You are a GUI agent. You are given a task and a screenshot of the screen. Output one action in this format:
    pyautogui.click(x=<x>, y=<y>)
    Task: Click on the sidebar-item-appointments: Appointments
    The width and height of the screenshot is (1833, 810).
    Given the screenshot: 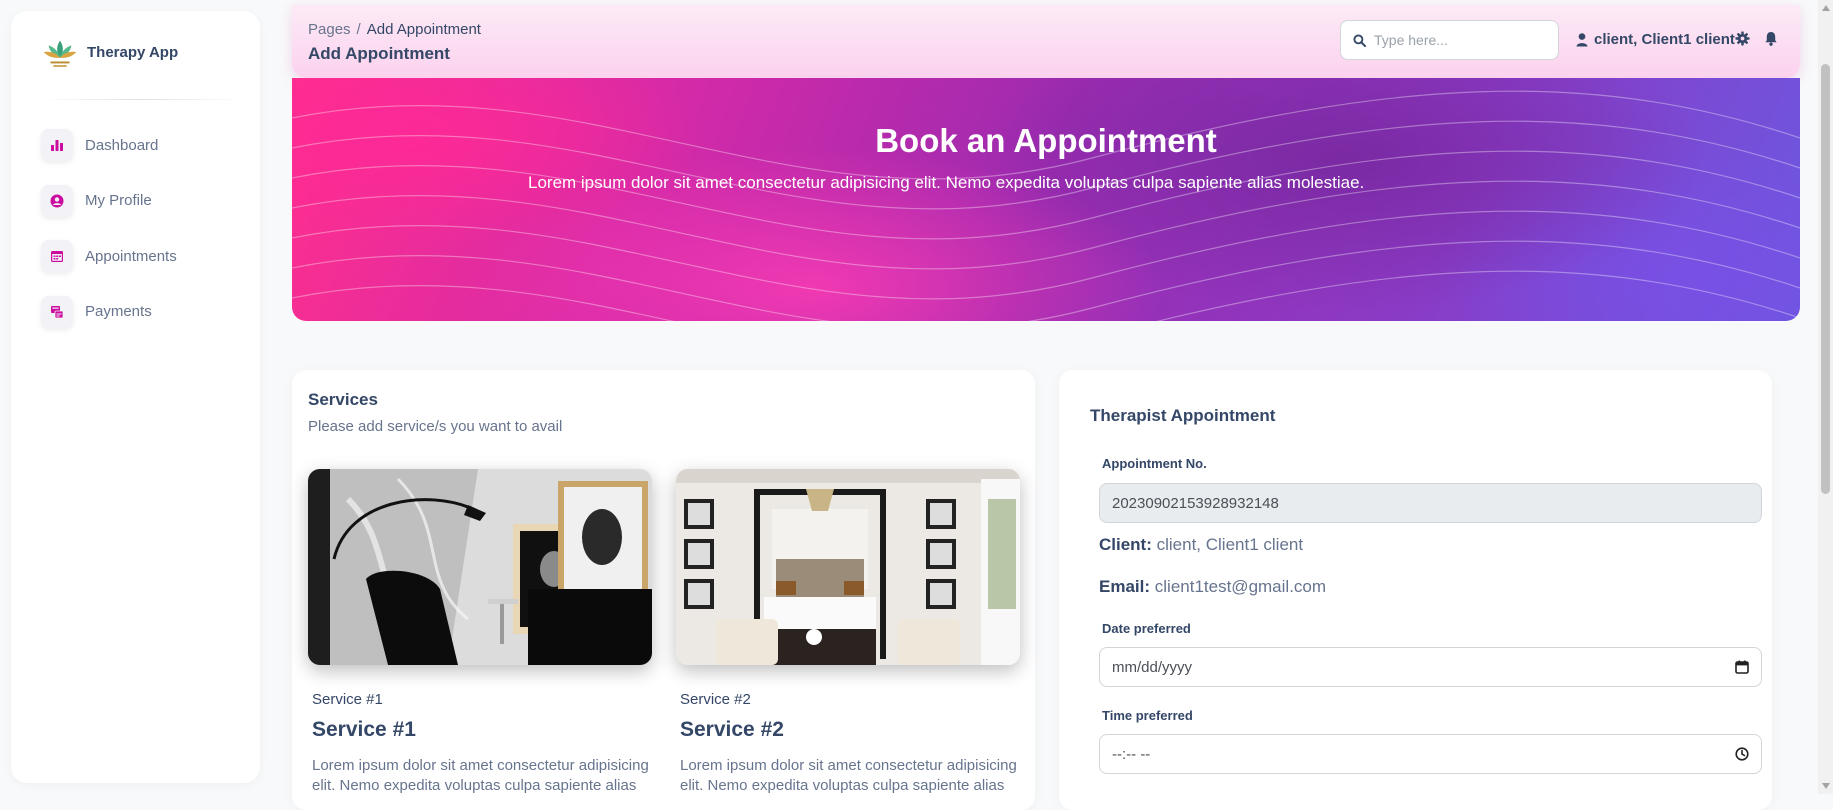 What is the action you would take?
    pyautogui.click(x=146, y=256)
    